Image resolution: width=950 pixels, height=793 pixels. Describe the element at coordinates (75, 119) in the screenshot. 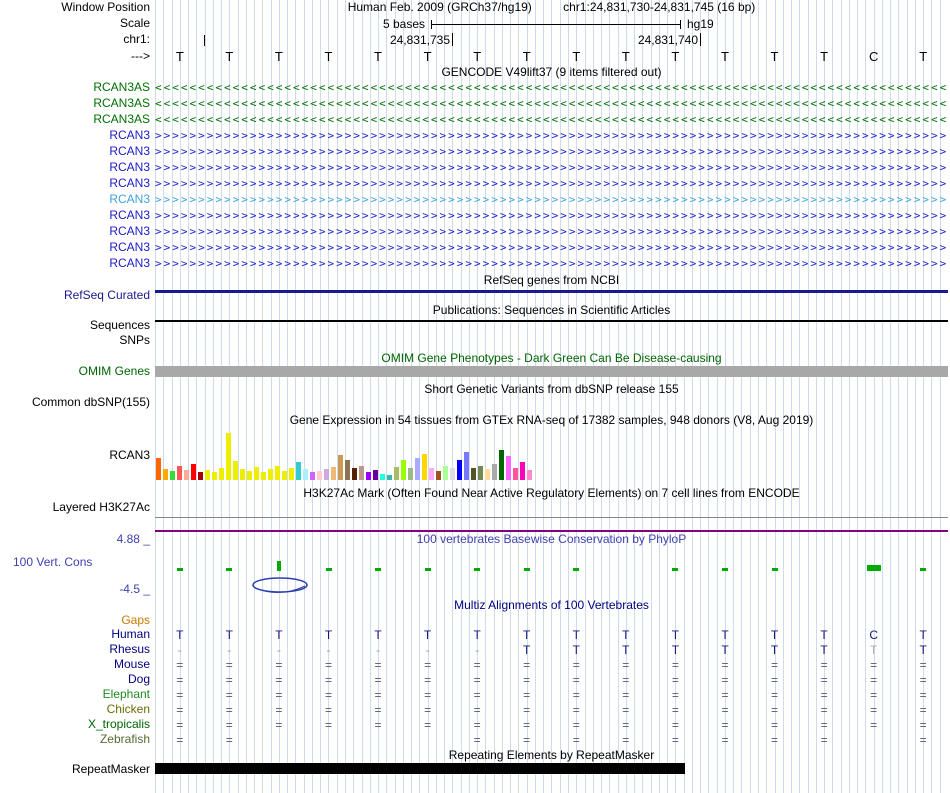

I see `gene-label-rcan3as: RCAN3AS` at that location.